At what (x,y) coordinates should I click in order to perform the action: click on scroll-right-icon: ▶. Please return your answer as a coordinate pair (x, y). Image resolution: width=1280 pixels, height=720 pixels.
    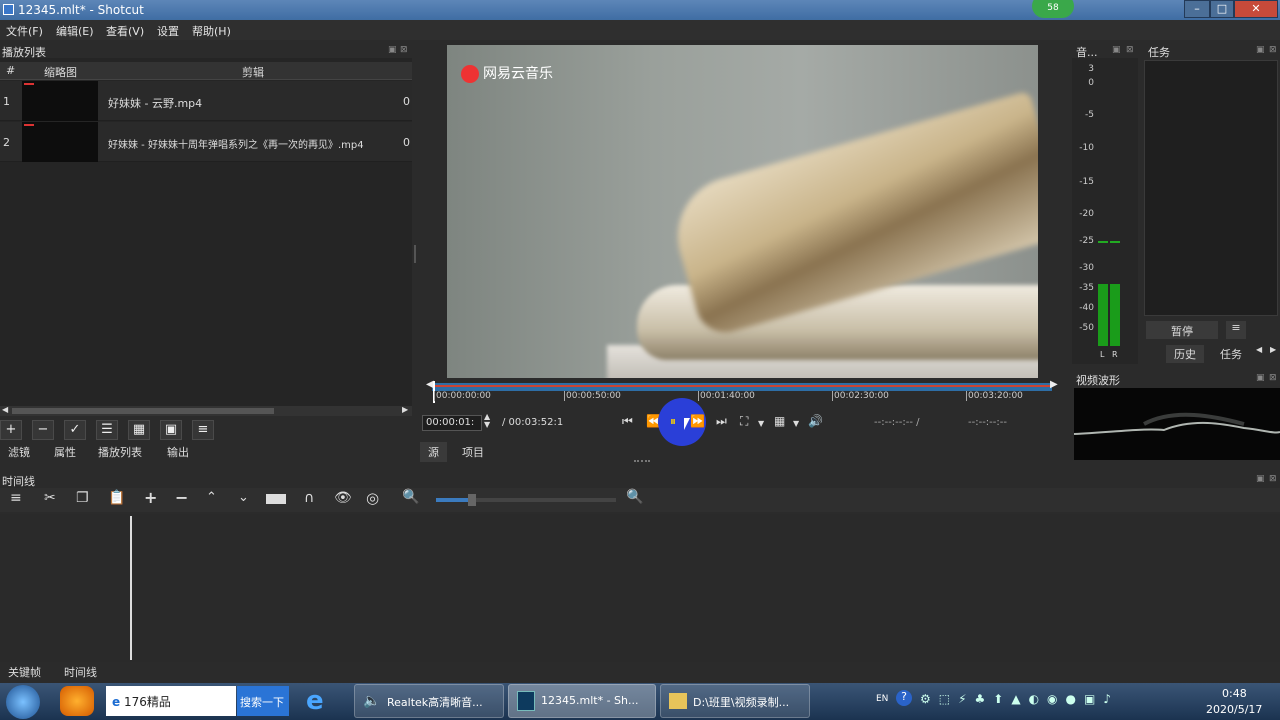
    Looking at the image, I should click on (405, 409).